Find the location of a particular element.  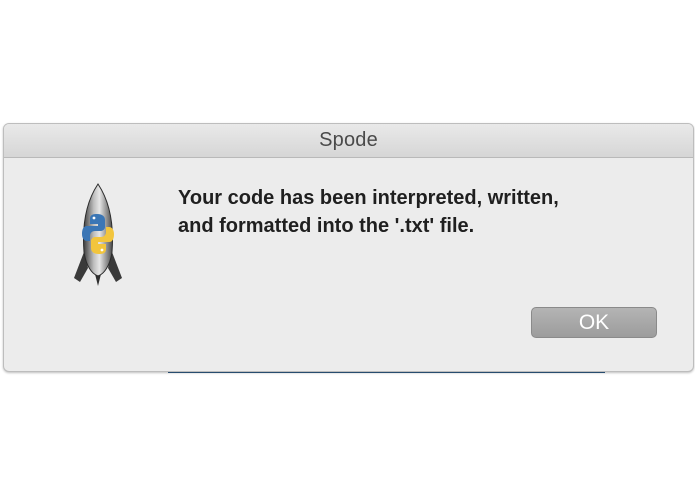

rocket-python-app-icon is located at coordinates (98, 234).